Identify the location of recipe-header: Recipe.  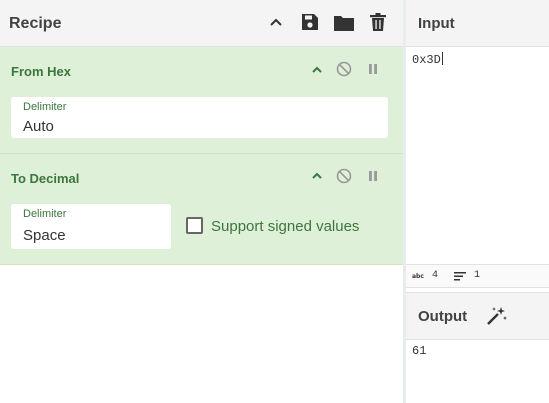
(201, 23).